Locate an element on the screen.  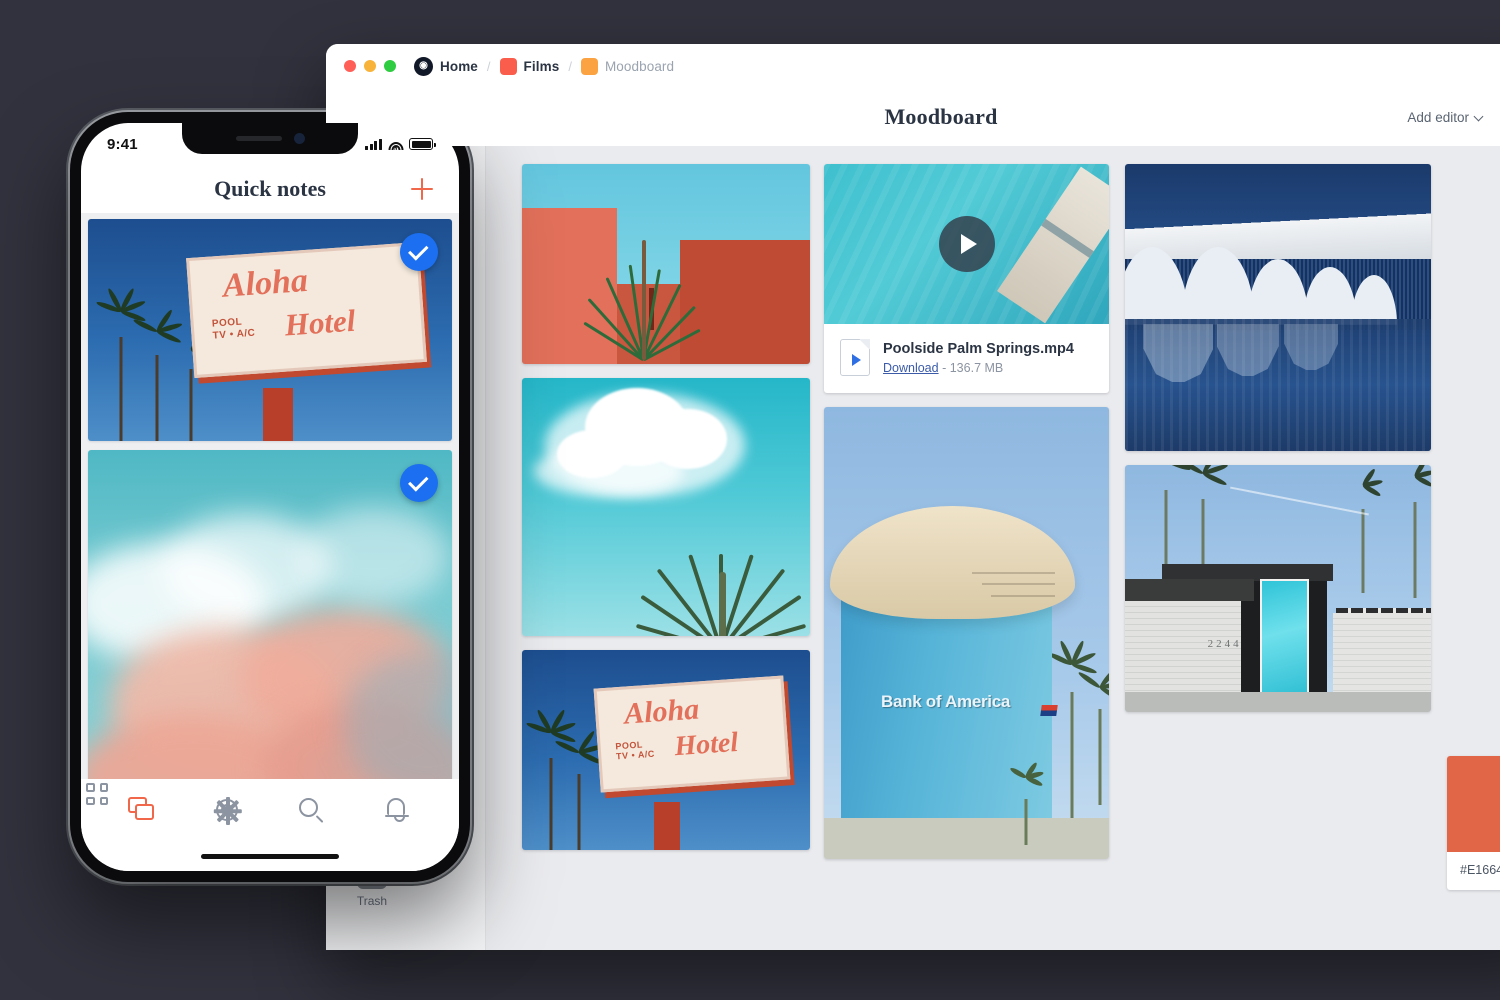
play-button is located at coordinates (966, 244).